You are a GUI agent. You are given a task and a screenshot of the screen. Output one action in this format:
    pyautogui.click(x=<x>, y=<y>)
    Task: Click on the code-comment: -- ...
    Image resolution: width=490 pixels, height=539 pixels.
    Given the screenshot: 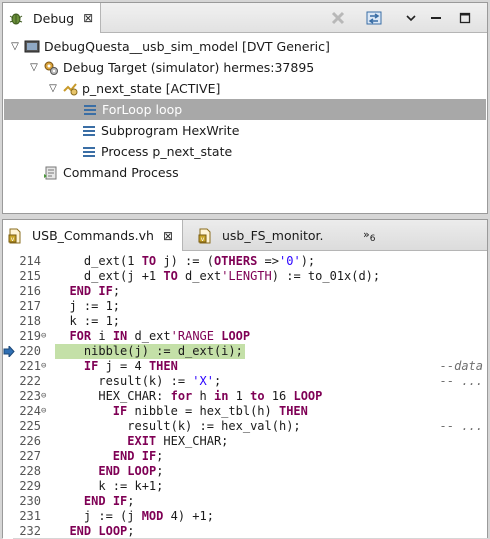 What is the action you would take?
    pyautogui.click(x=461, y=426)
    